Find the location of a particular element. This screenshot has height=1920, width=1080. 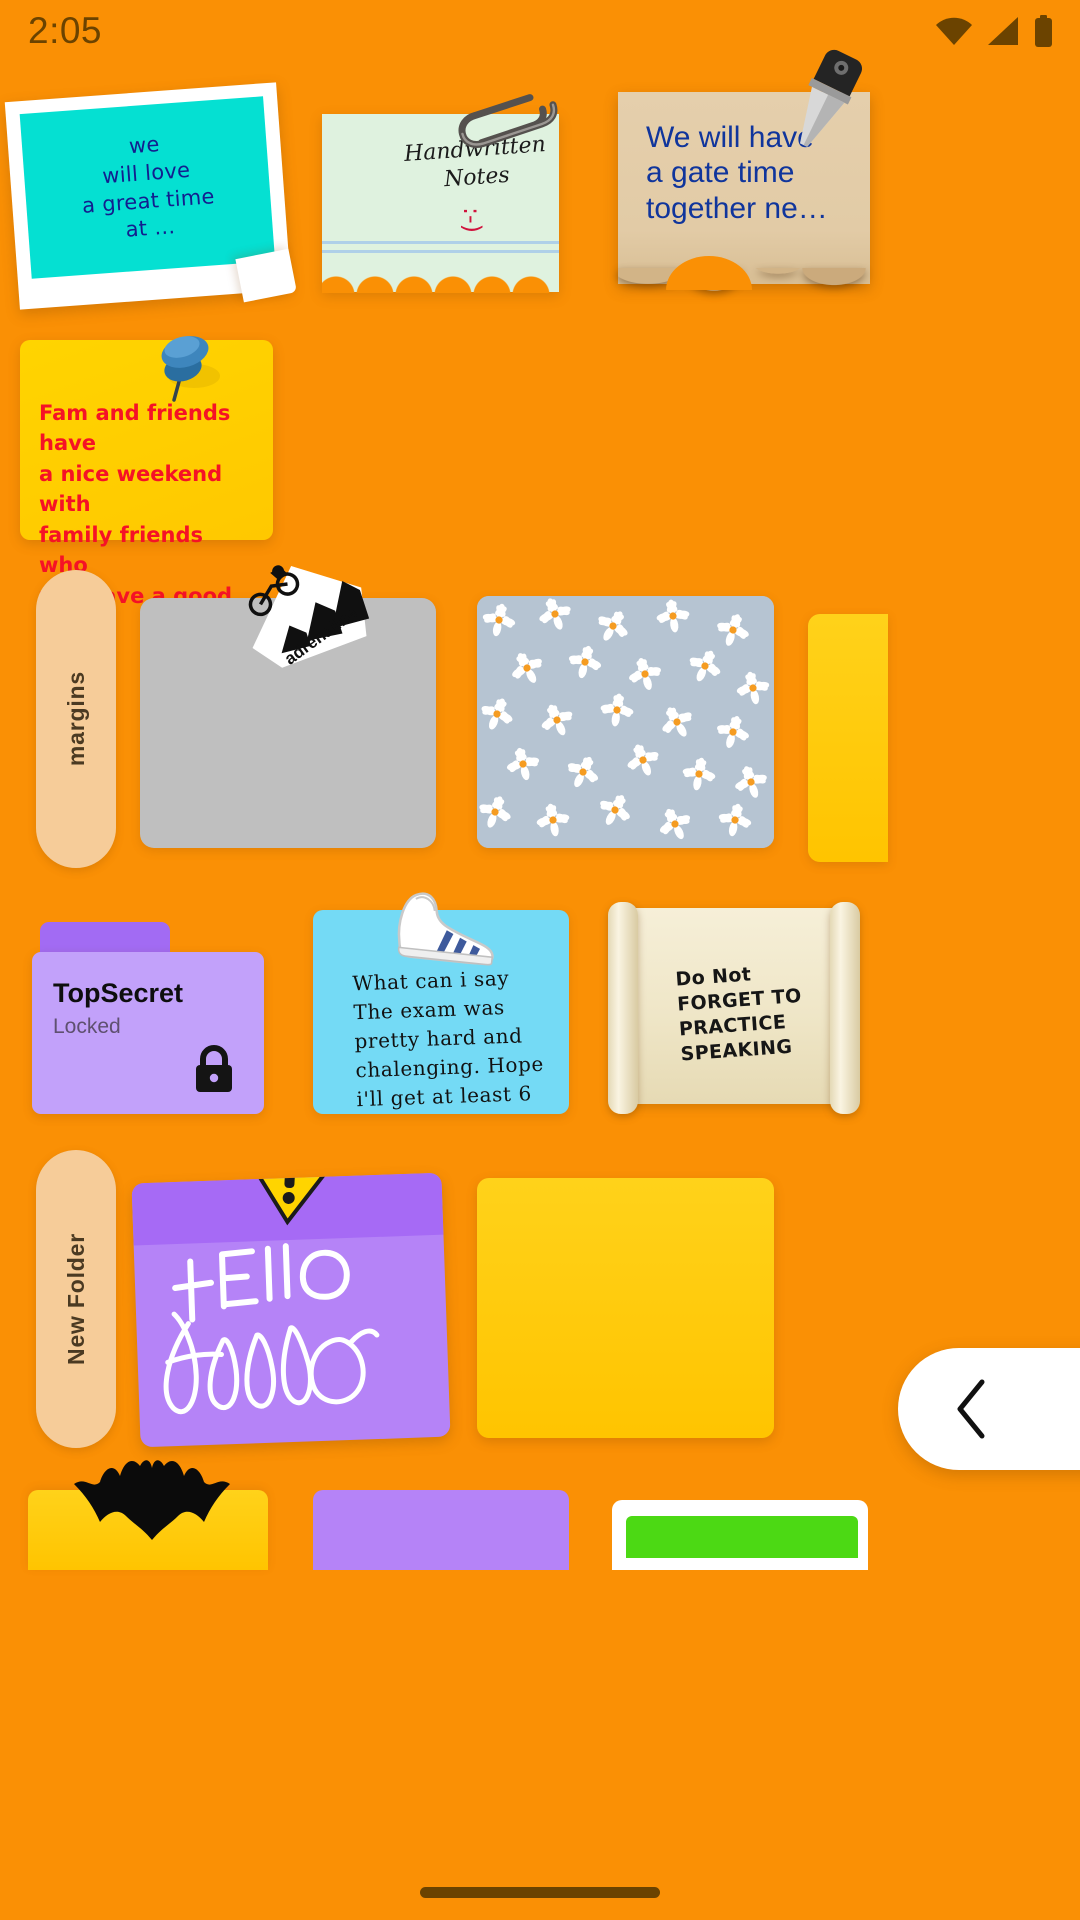

wifi-icon is located at coordinates (954, 31).